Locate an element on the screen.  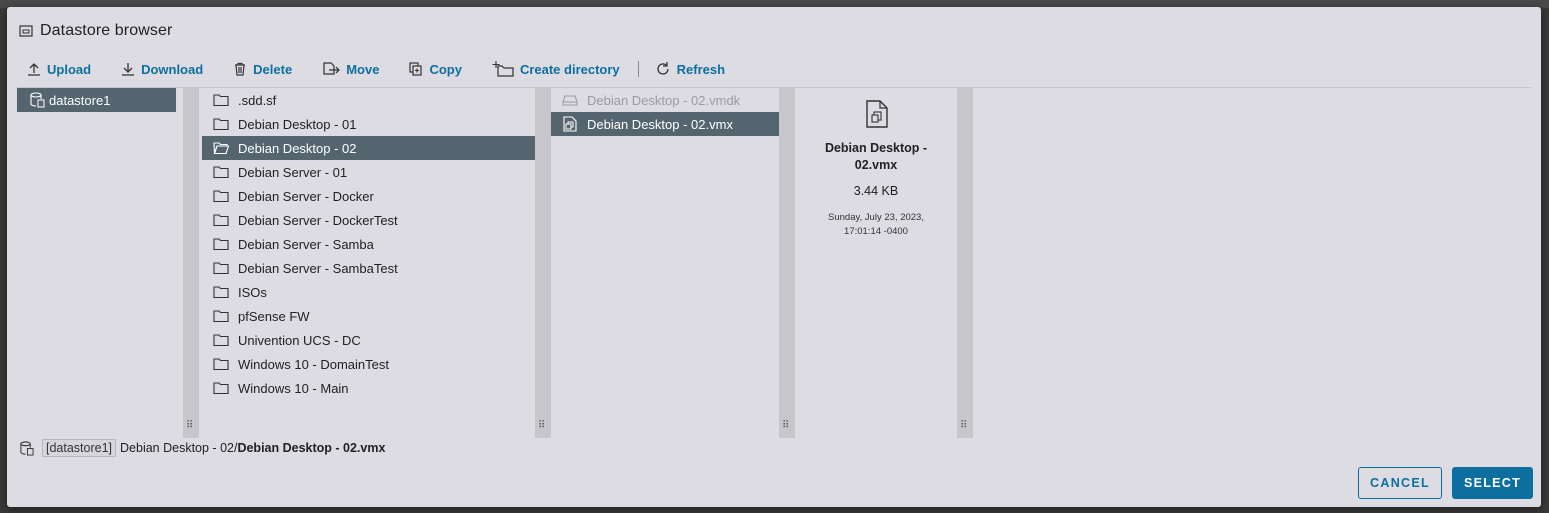
datastore-column: datastore1 is located at coordinates (96, 263).